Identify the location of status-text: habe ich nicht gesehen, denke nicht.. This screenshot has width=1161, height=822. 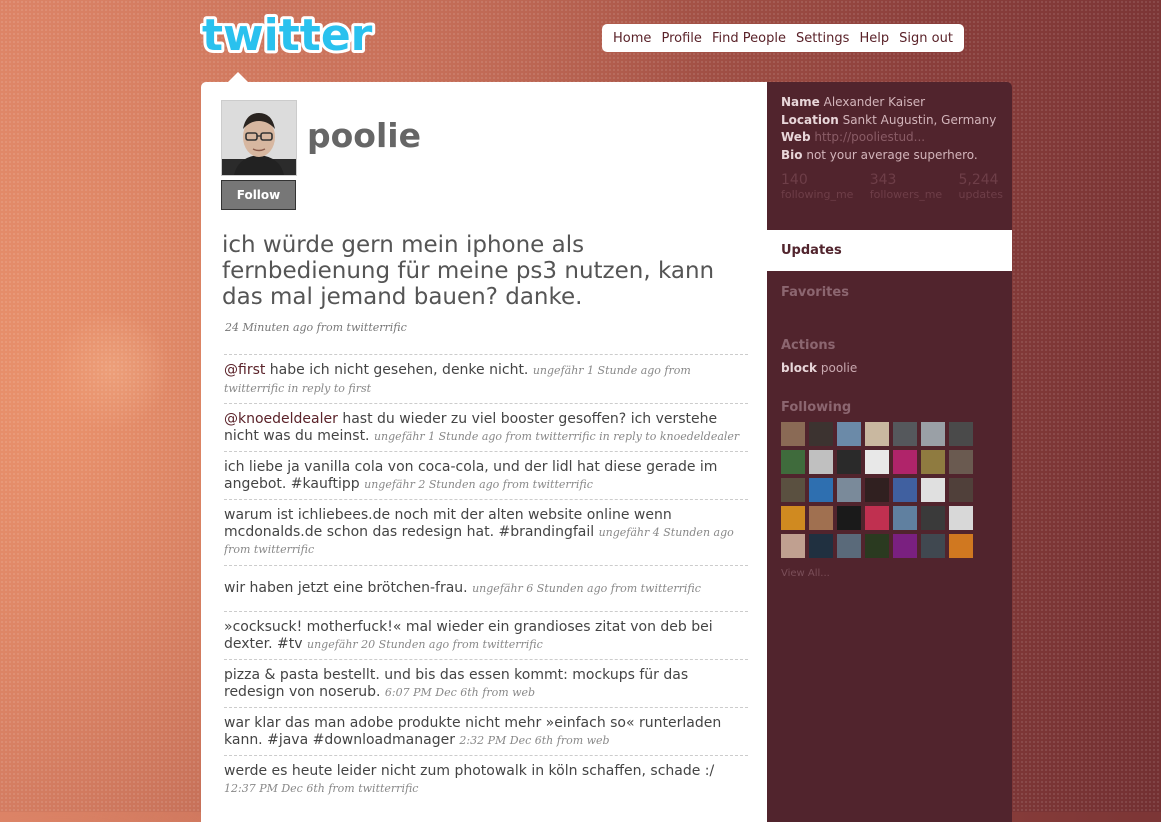
(397, 370).